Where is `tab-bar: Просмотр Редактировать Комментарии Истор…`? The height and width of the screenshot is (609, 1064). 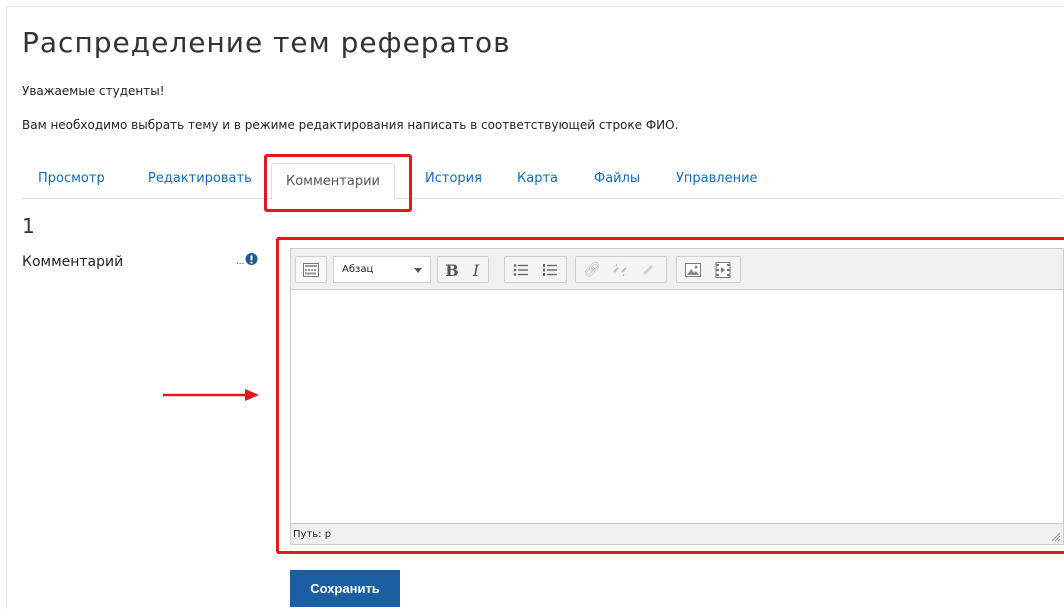
tab-bar: Просмотр Редактировать Комментарии Истор… is located at coordinates (542, 181).